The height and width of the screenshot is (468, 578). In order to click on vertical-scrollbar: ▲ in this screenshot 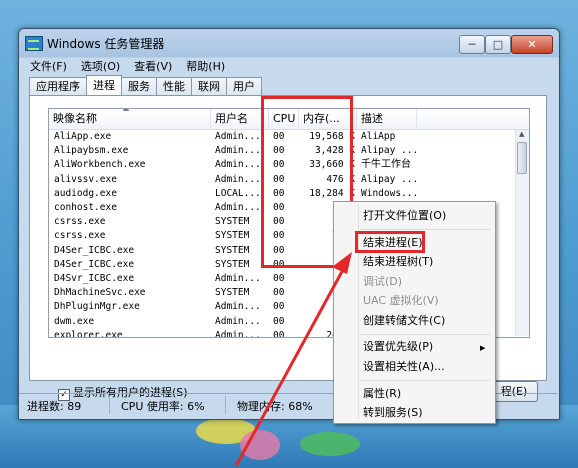, I will do `click(522, 233)`.